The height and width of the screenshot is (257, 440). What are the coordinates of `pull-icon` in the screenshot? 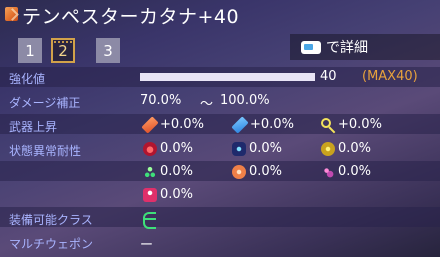 It's located at (150, 195).